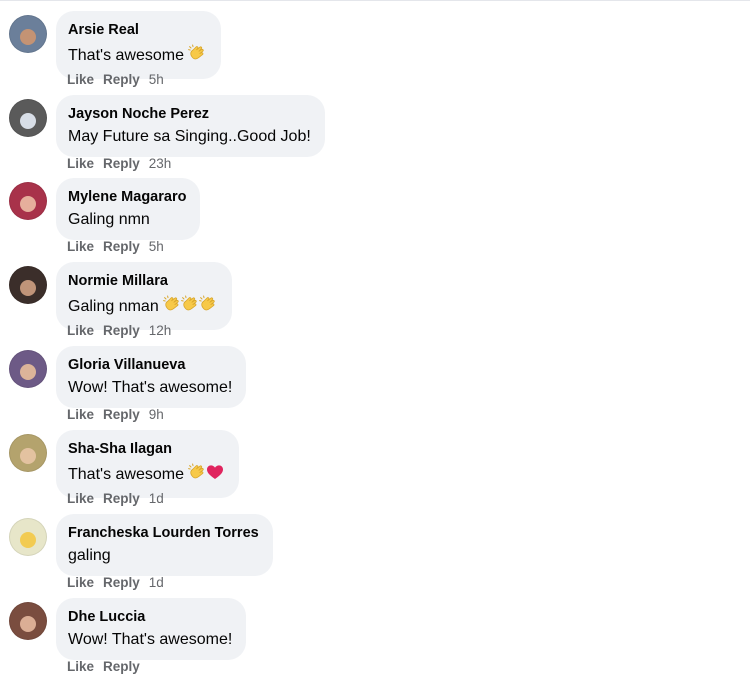 Image resolution: width=750 pixels, height=682 pixels. What do you see at coordinates (189, 114) in the screenshot?
I see `commenter-name: Jayson Noche Perez` at bounding box center [189, 114].